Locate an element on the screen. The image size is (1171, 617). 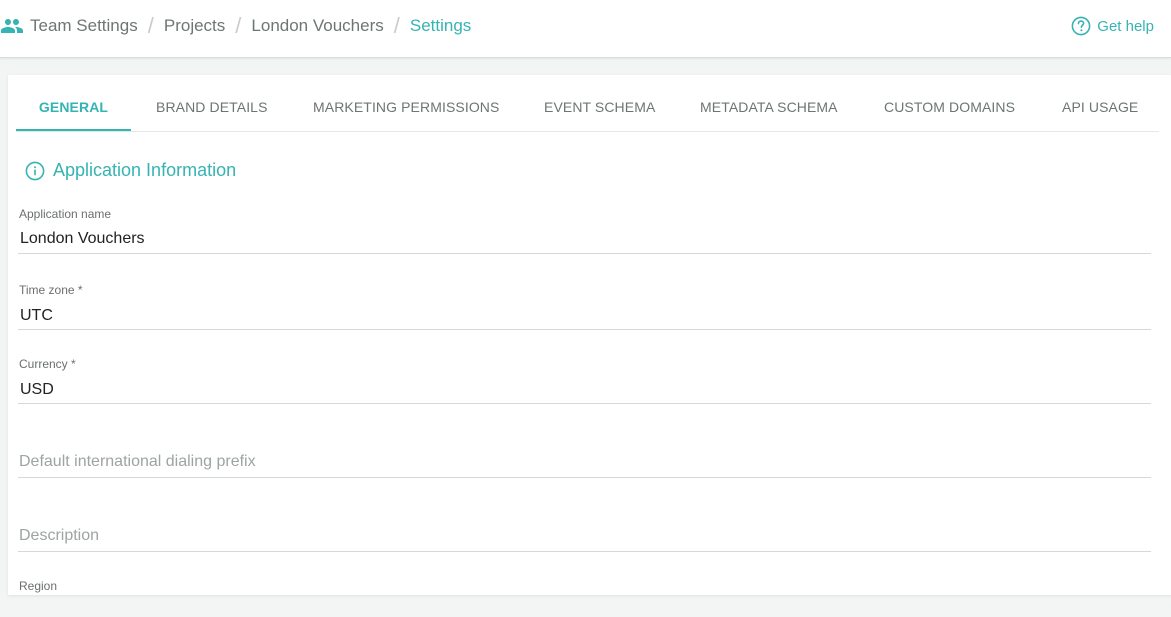
application-name-value: London Vouchers is located at coordinates (82, 238).